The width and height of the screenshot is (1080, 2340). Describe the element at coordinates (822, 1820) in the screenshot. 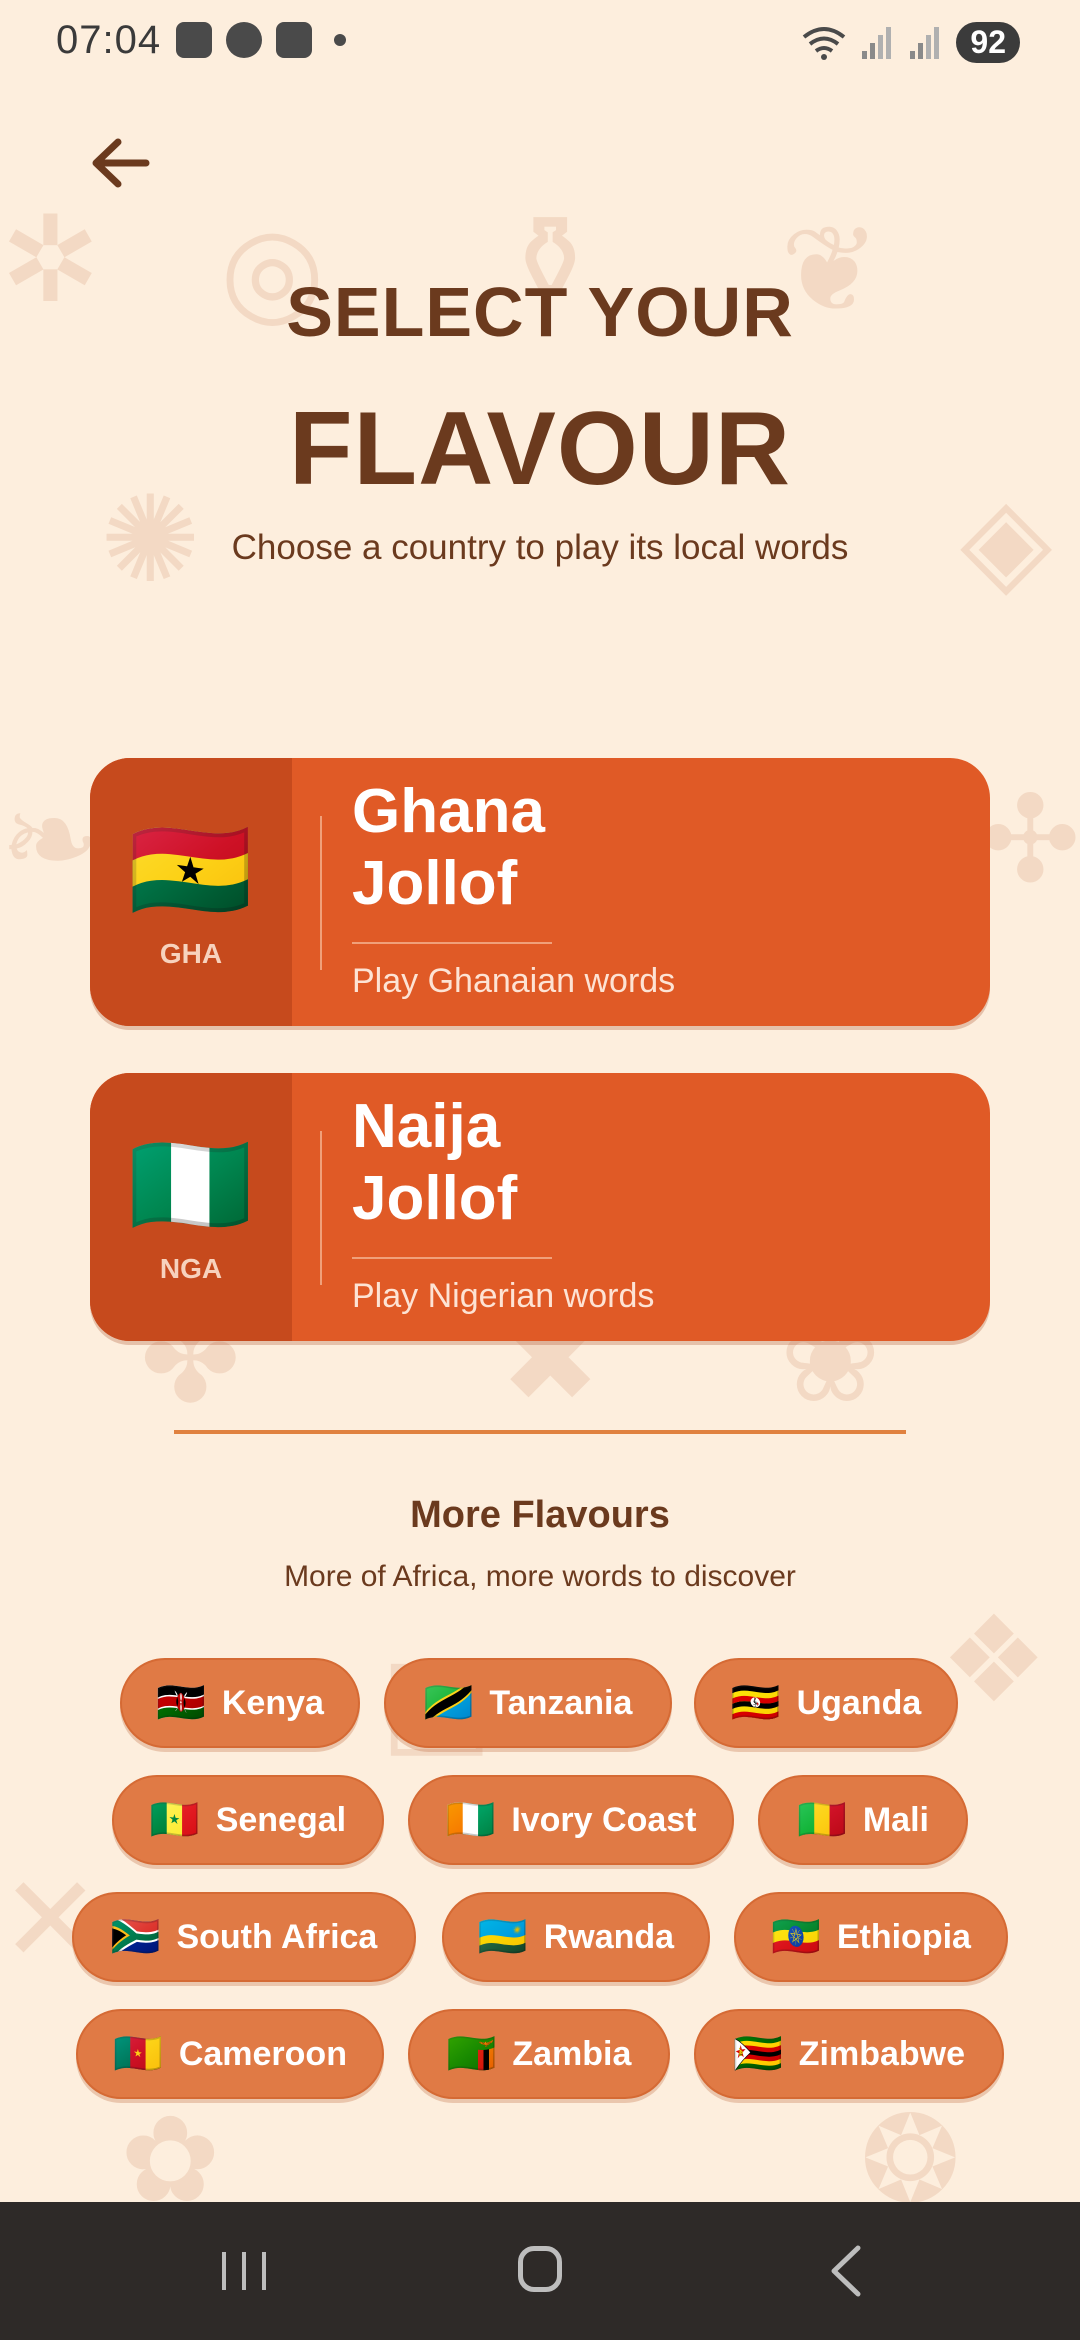

I see `mali-flag-icon: 🇲🇱` at that location.